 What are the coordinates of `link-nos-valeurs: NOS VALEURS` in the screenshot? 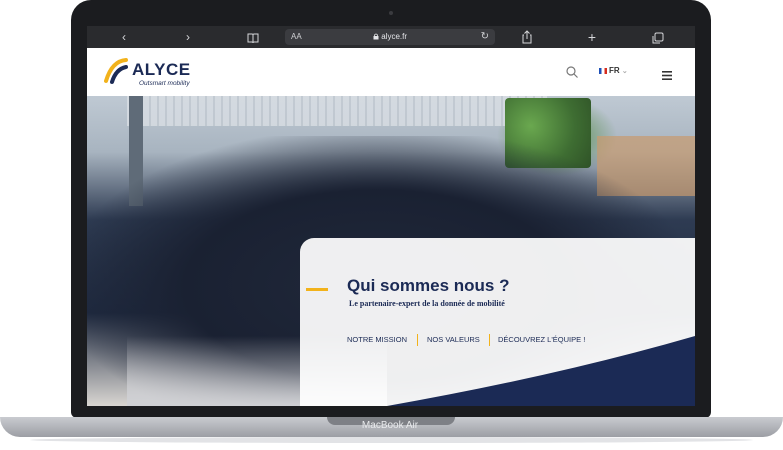 It's located at (453, 340).